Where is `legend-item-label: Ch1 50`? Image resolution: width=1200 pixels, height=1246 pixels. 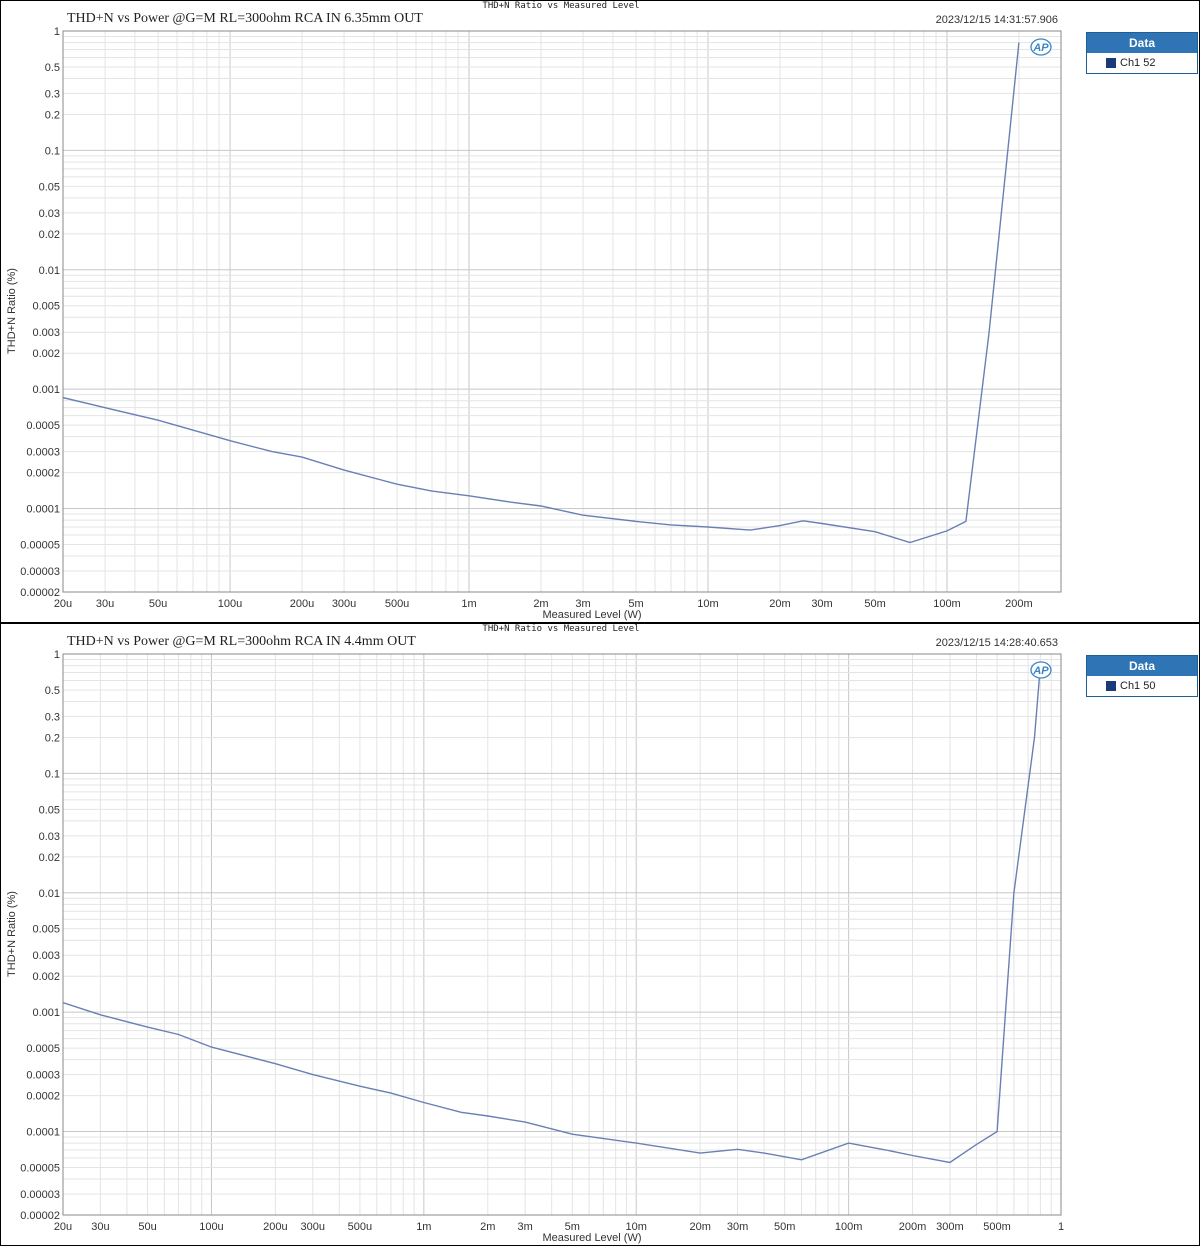 legend-item-label: Ch1 50 is located at coordinates (1138, 686).